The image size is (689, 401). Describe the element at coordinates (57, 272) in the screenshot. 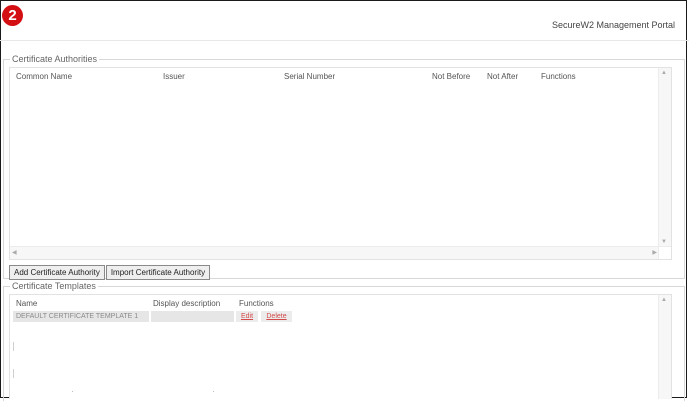

I see `add-certificate-authority-button: Add Certificate Authority` at that location.